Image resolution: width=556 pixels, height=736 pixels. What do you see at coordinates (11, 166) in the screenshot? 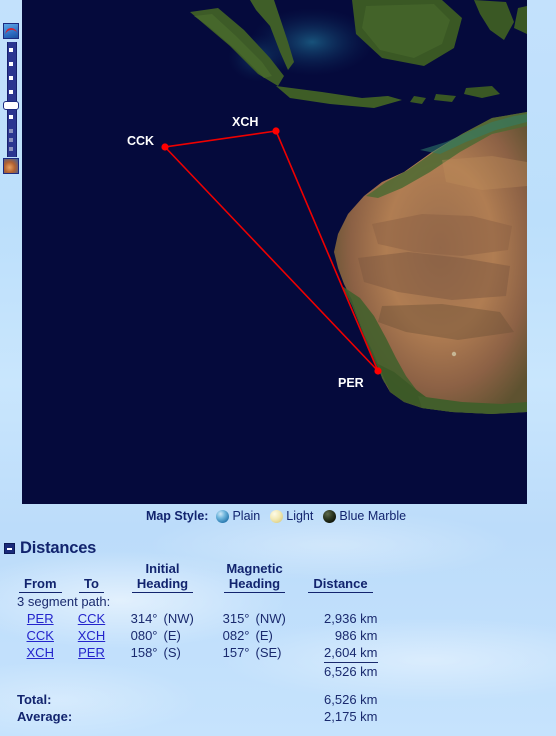
I see `satellite-image-icon` at bounding box center [11, 166].